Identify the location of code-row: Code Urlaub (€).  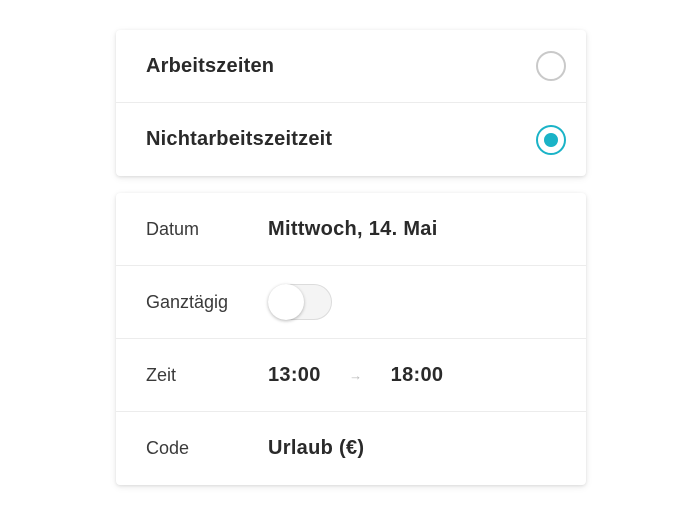
(351, 448).